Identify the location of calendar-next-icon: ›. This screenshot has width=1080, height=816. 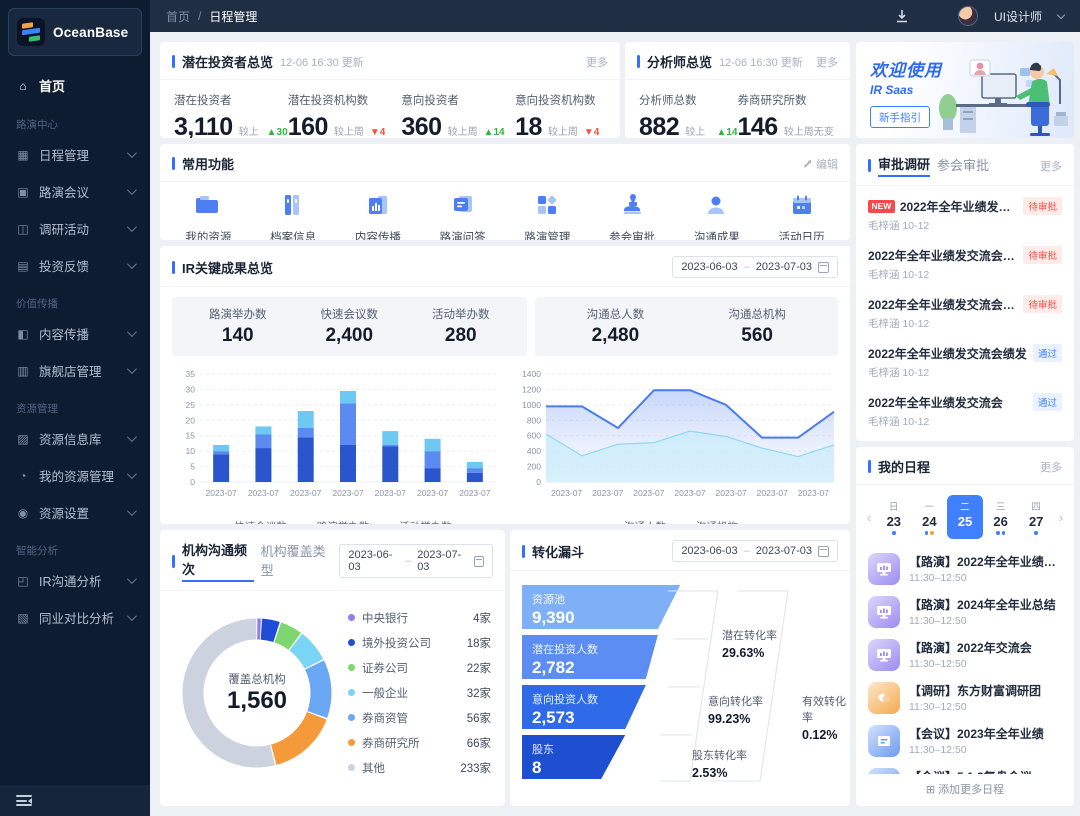
(1061, 517).